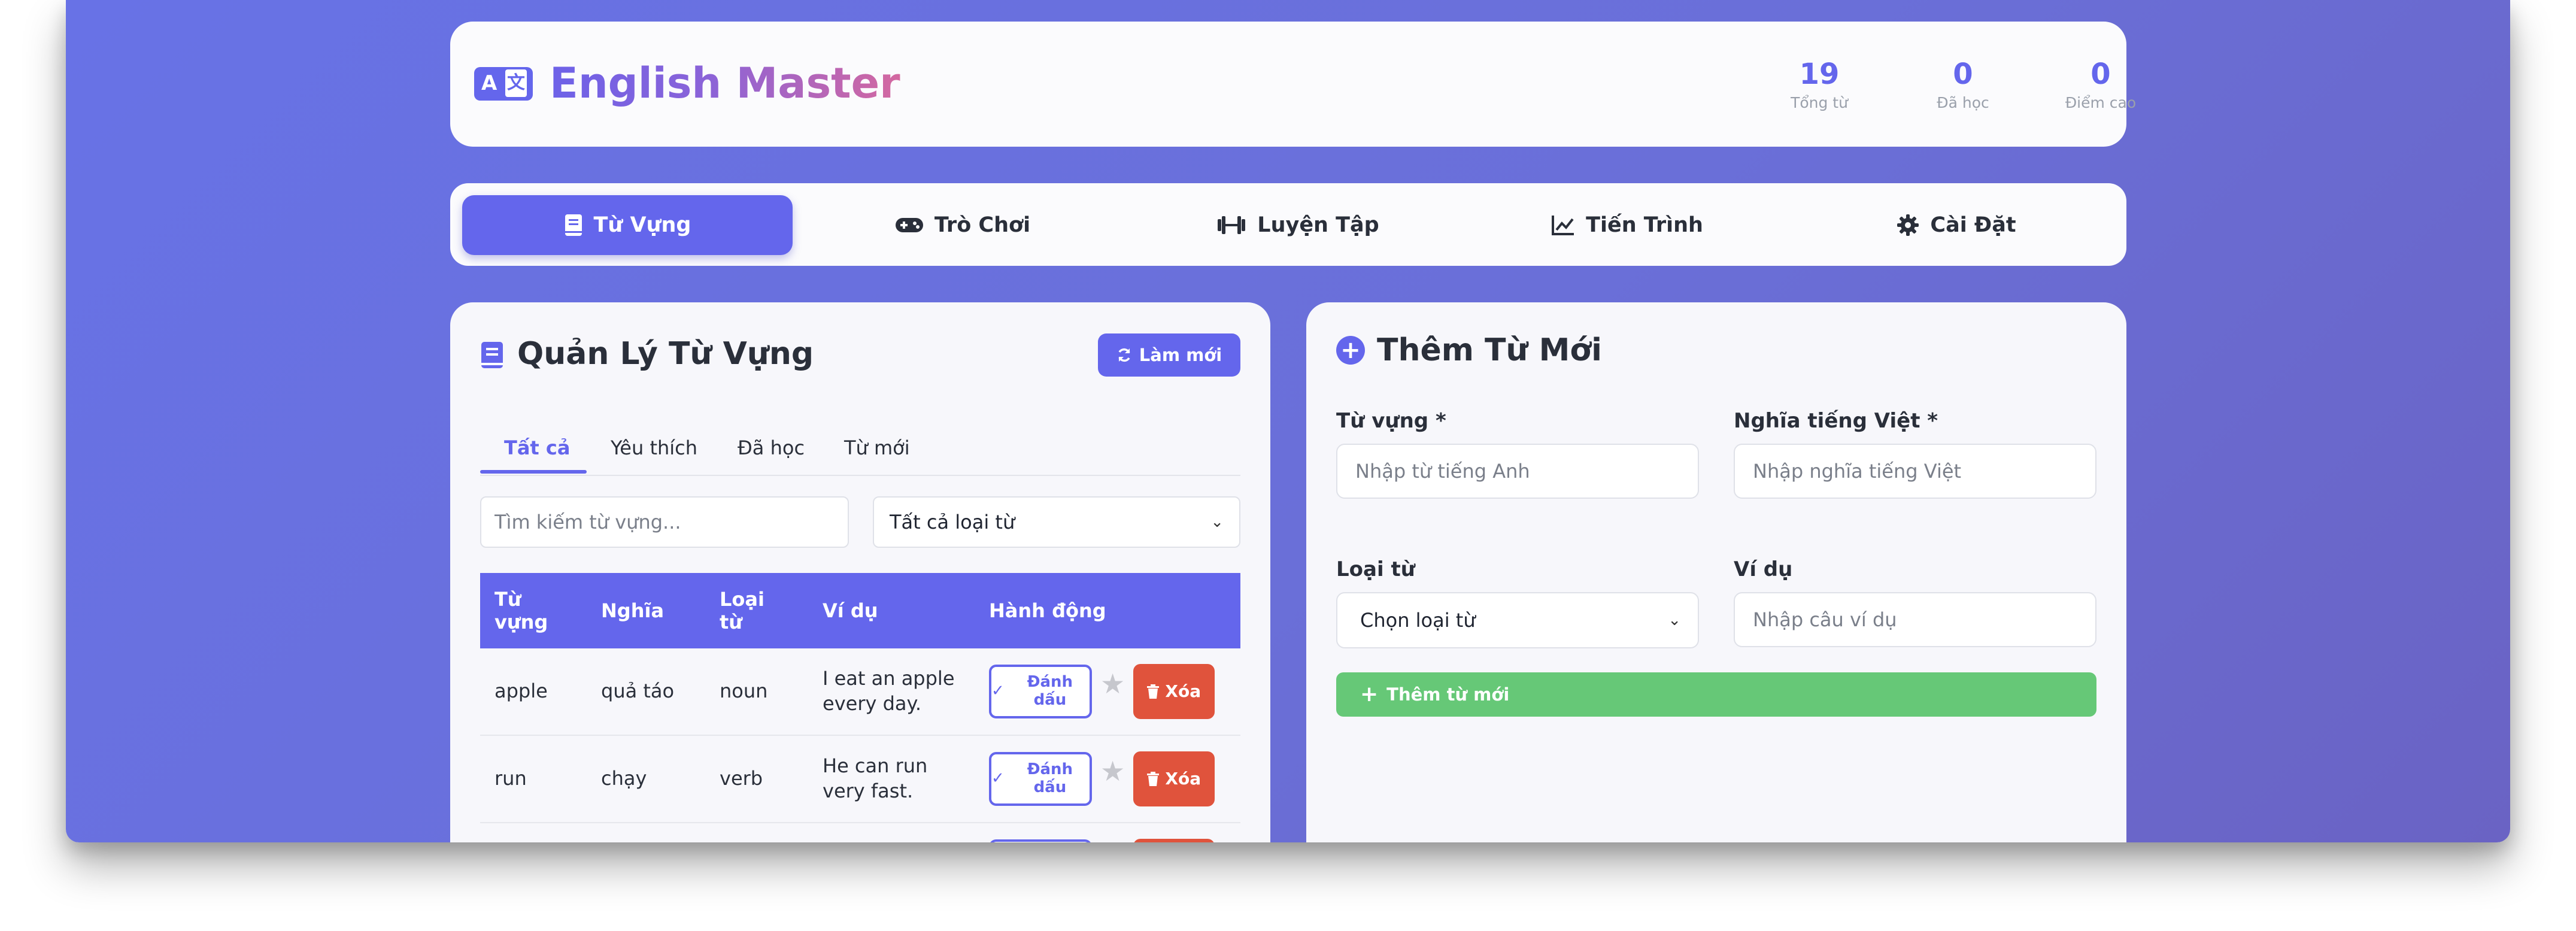 Image resolution: width=2576 pixels, height=931 pixels. What do you see at coordinates (1973, 225) in the screenshot?
I see `tab-label: Cài Đặt` at bounding box center [1973, 225].